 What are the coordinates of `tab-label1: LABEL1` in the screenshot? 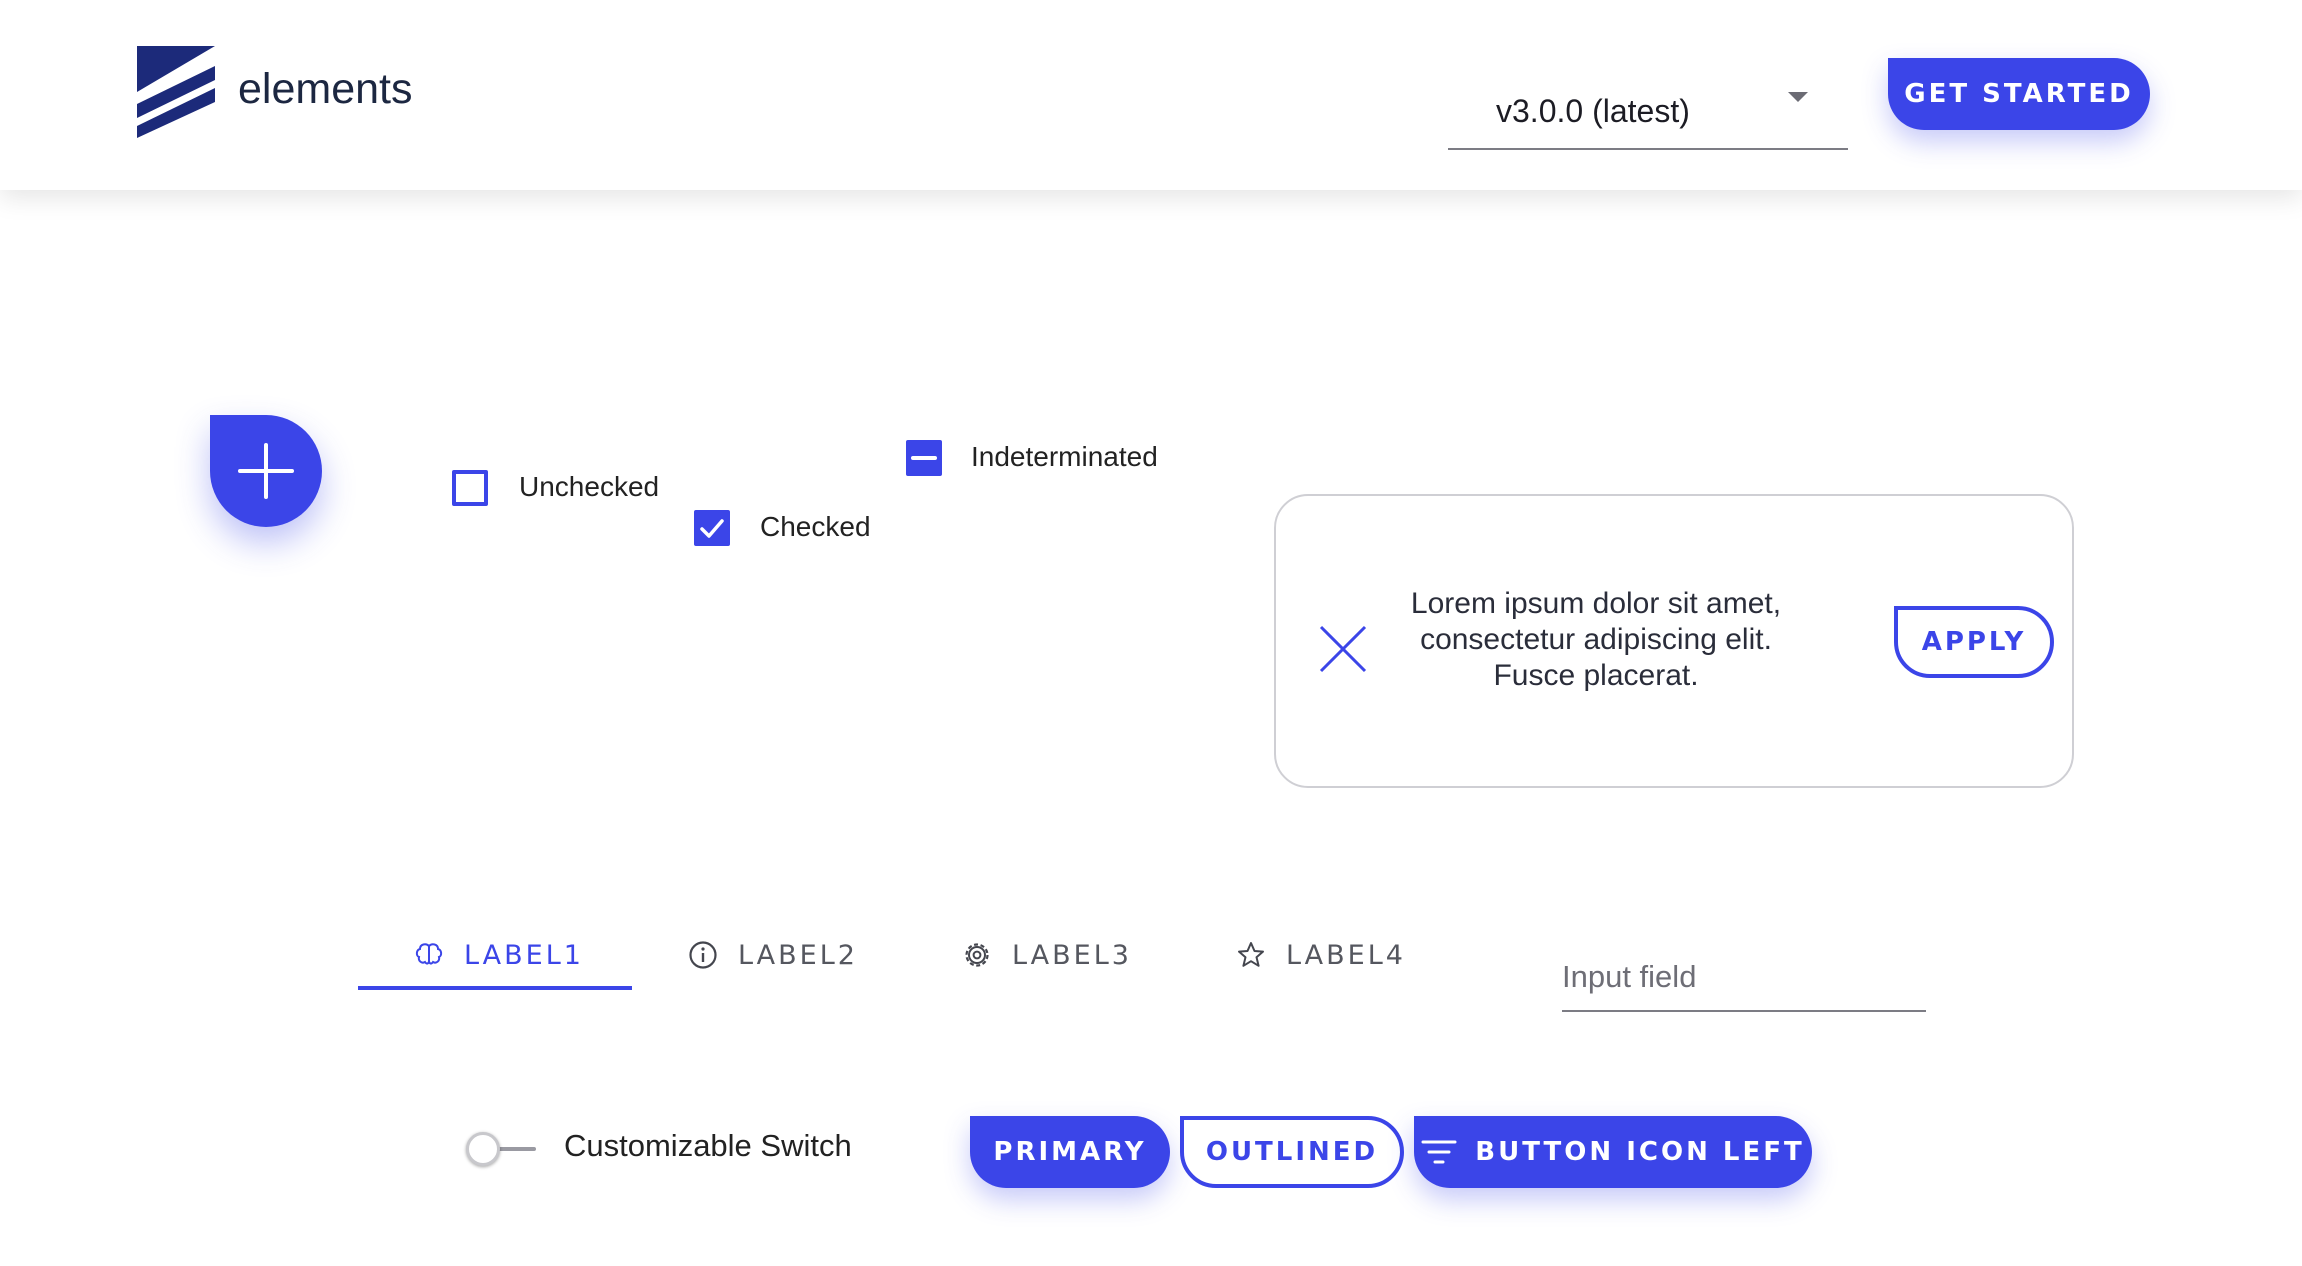 It's located at (499, 955).